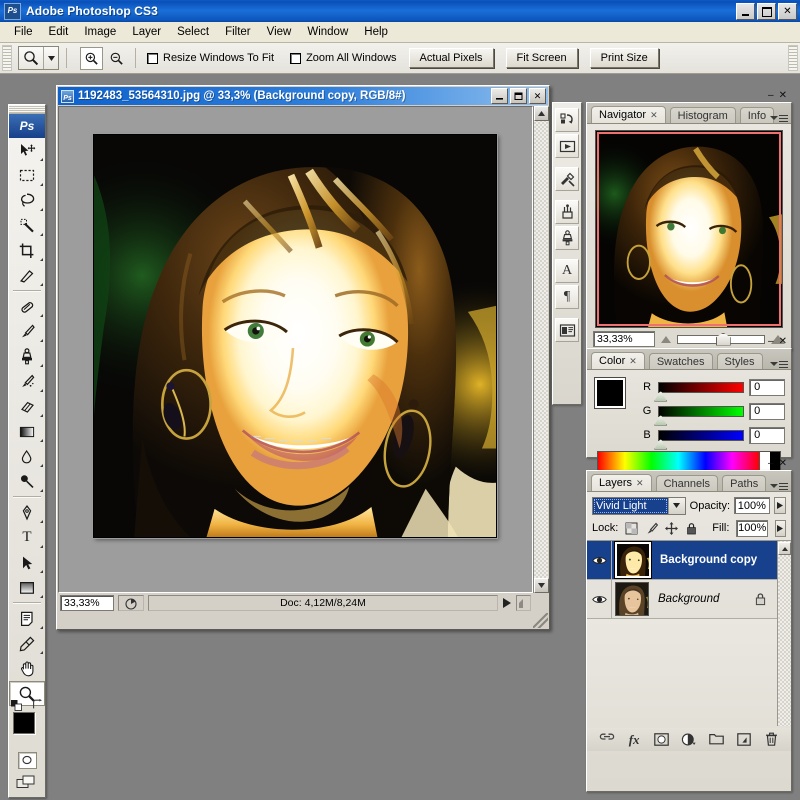 This screenshot has width=800, height=800. I want to click on zoom-out-icon, so click(666, 339).